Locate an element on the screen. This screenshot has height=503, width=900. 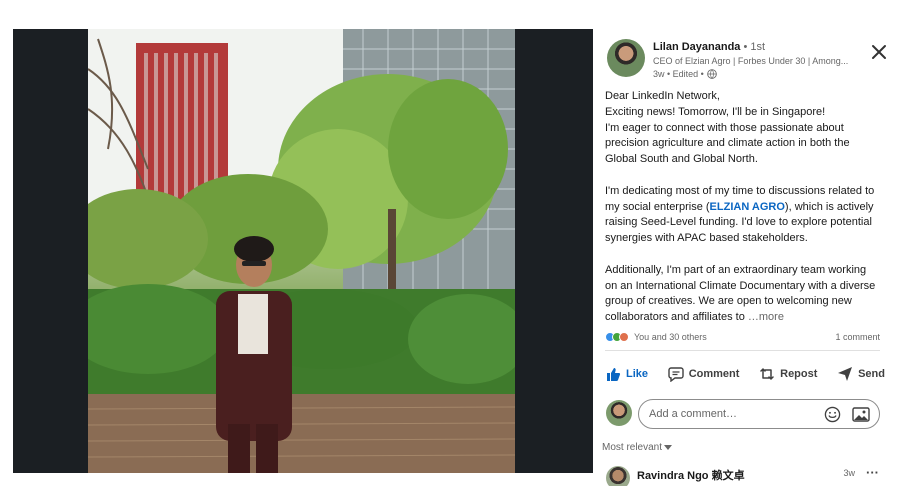
comment-input-box is located at coordinates (759, 414).